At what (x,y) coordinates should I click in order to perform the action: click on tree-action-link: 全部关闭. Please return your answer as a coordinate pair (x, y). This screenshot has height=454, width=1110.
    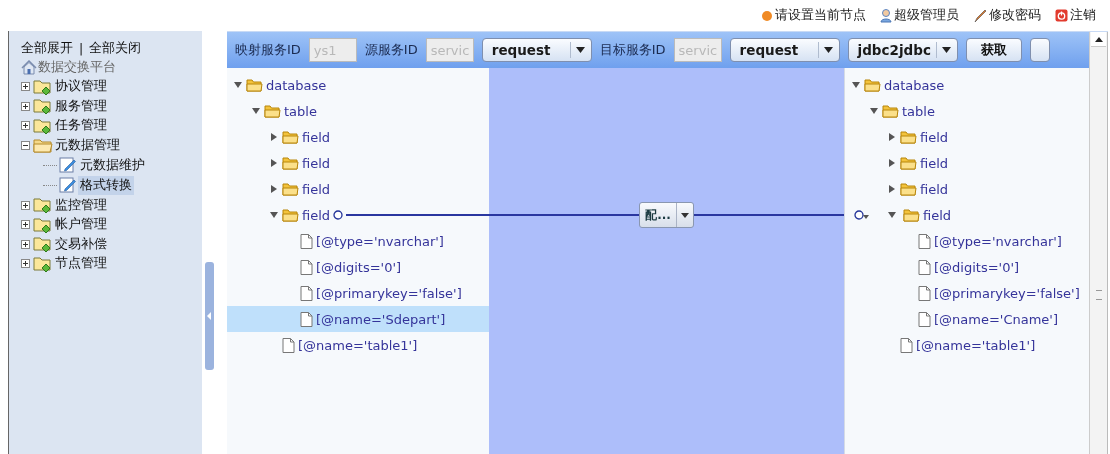
    Looking at the image, I should click on (115, 48).